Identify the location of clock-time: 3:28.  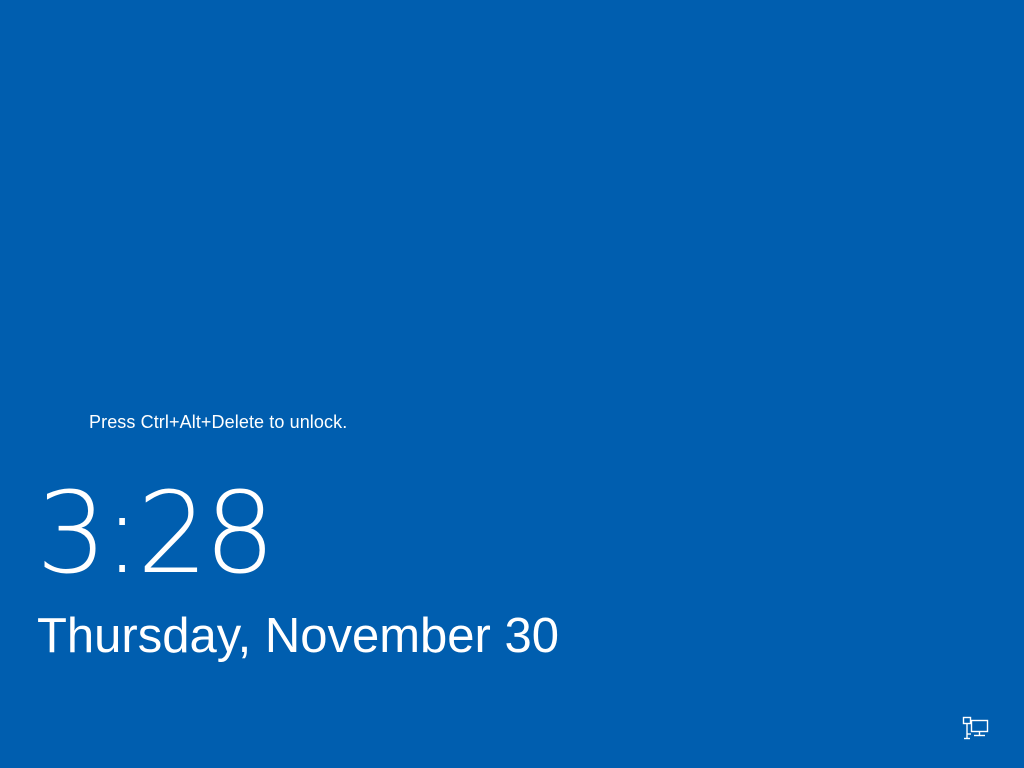
(156, 534).